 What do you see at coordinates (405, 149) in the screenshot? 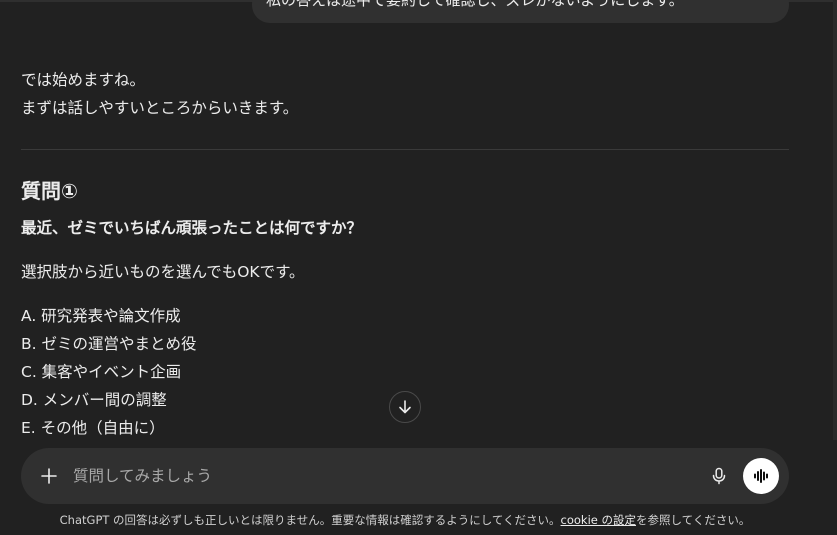
I see `section-divider` at bounding box center [405, 149].